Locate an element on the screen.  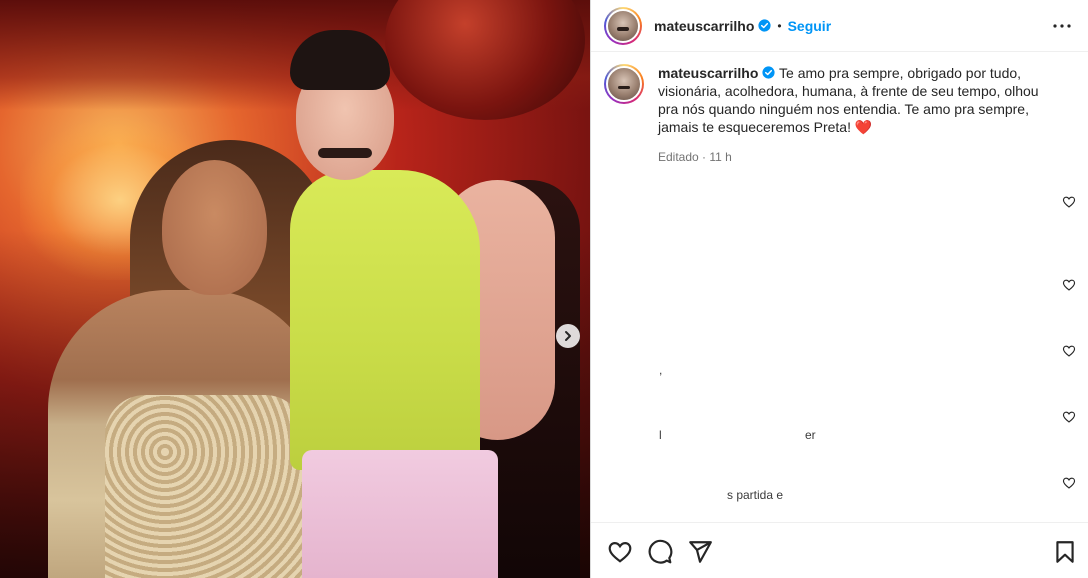
edited-label: Editado is located at coordinates (678, 157).